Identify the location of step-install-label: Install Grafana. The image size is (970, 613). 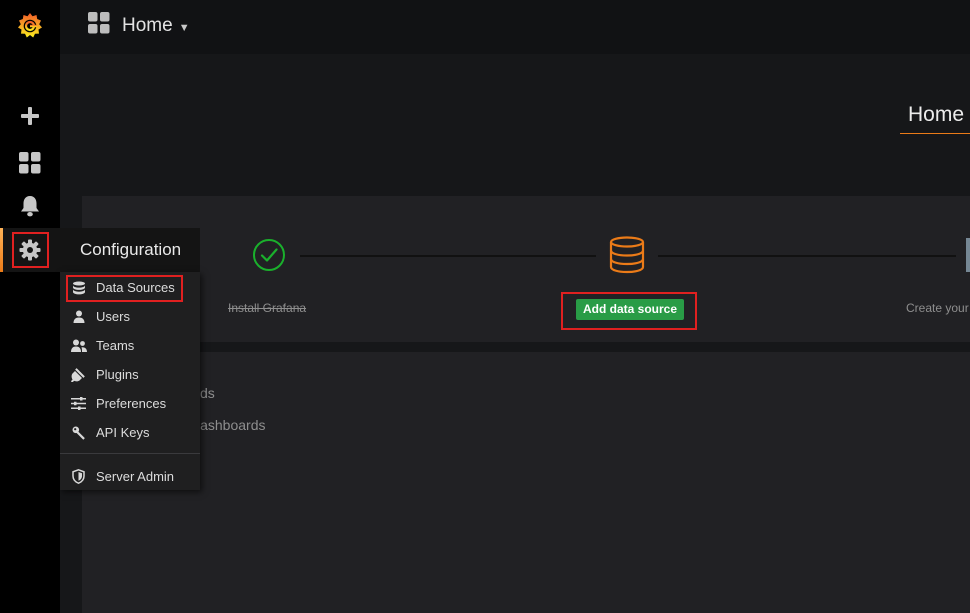
(267, 308).